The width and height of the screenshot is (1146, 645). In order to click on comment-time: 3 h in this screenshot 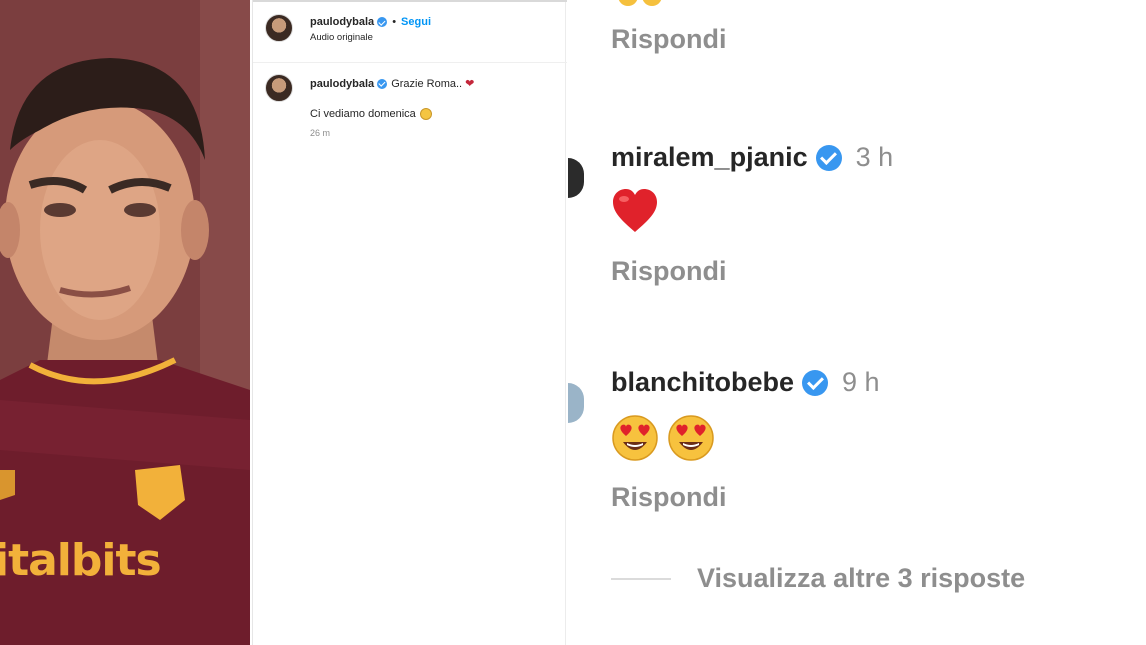, I will do `click(874, 157)`.